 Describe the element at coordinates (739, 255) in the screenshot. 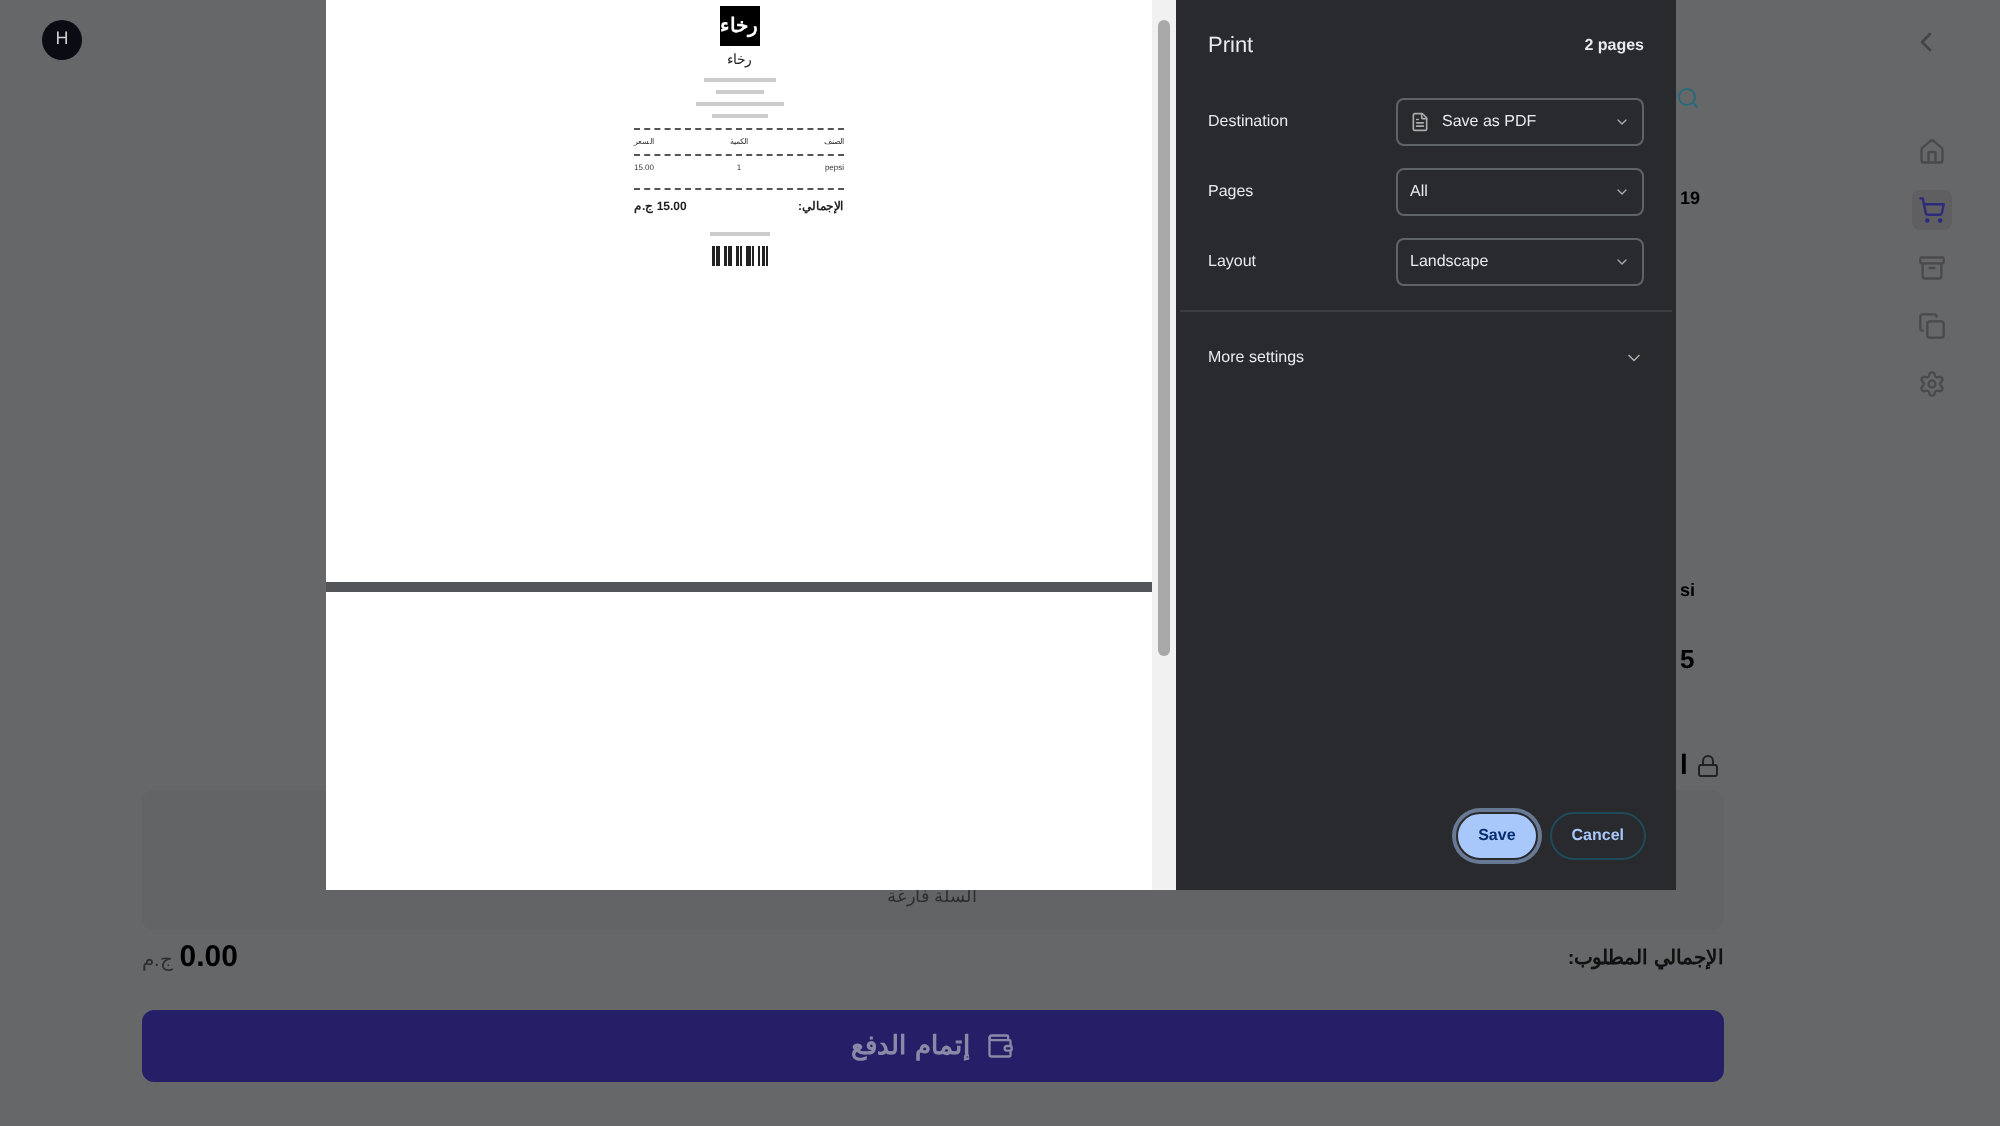

I see `barcode-drawing` at that location.